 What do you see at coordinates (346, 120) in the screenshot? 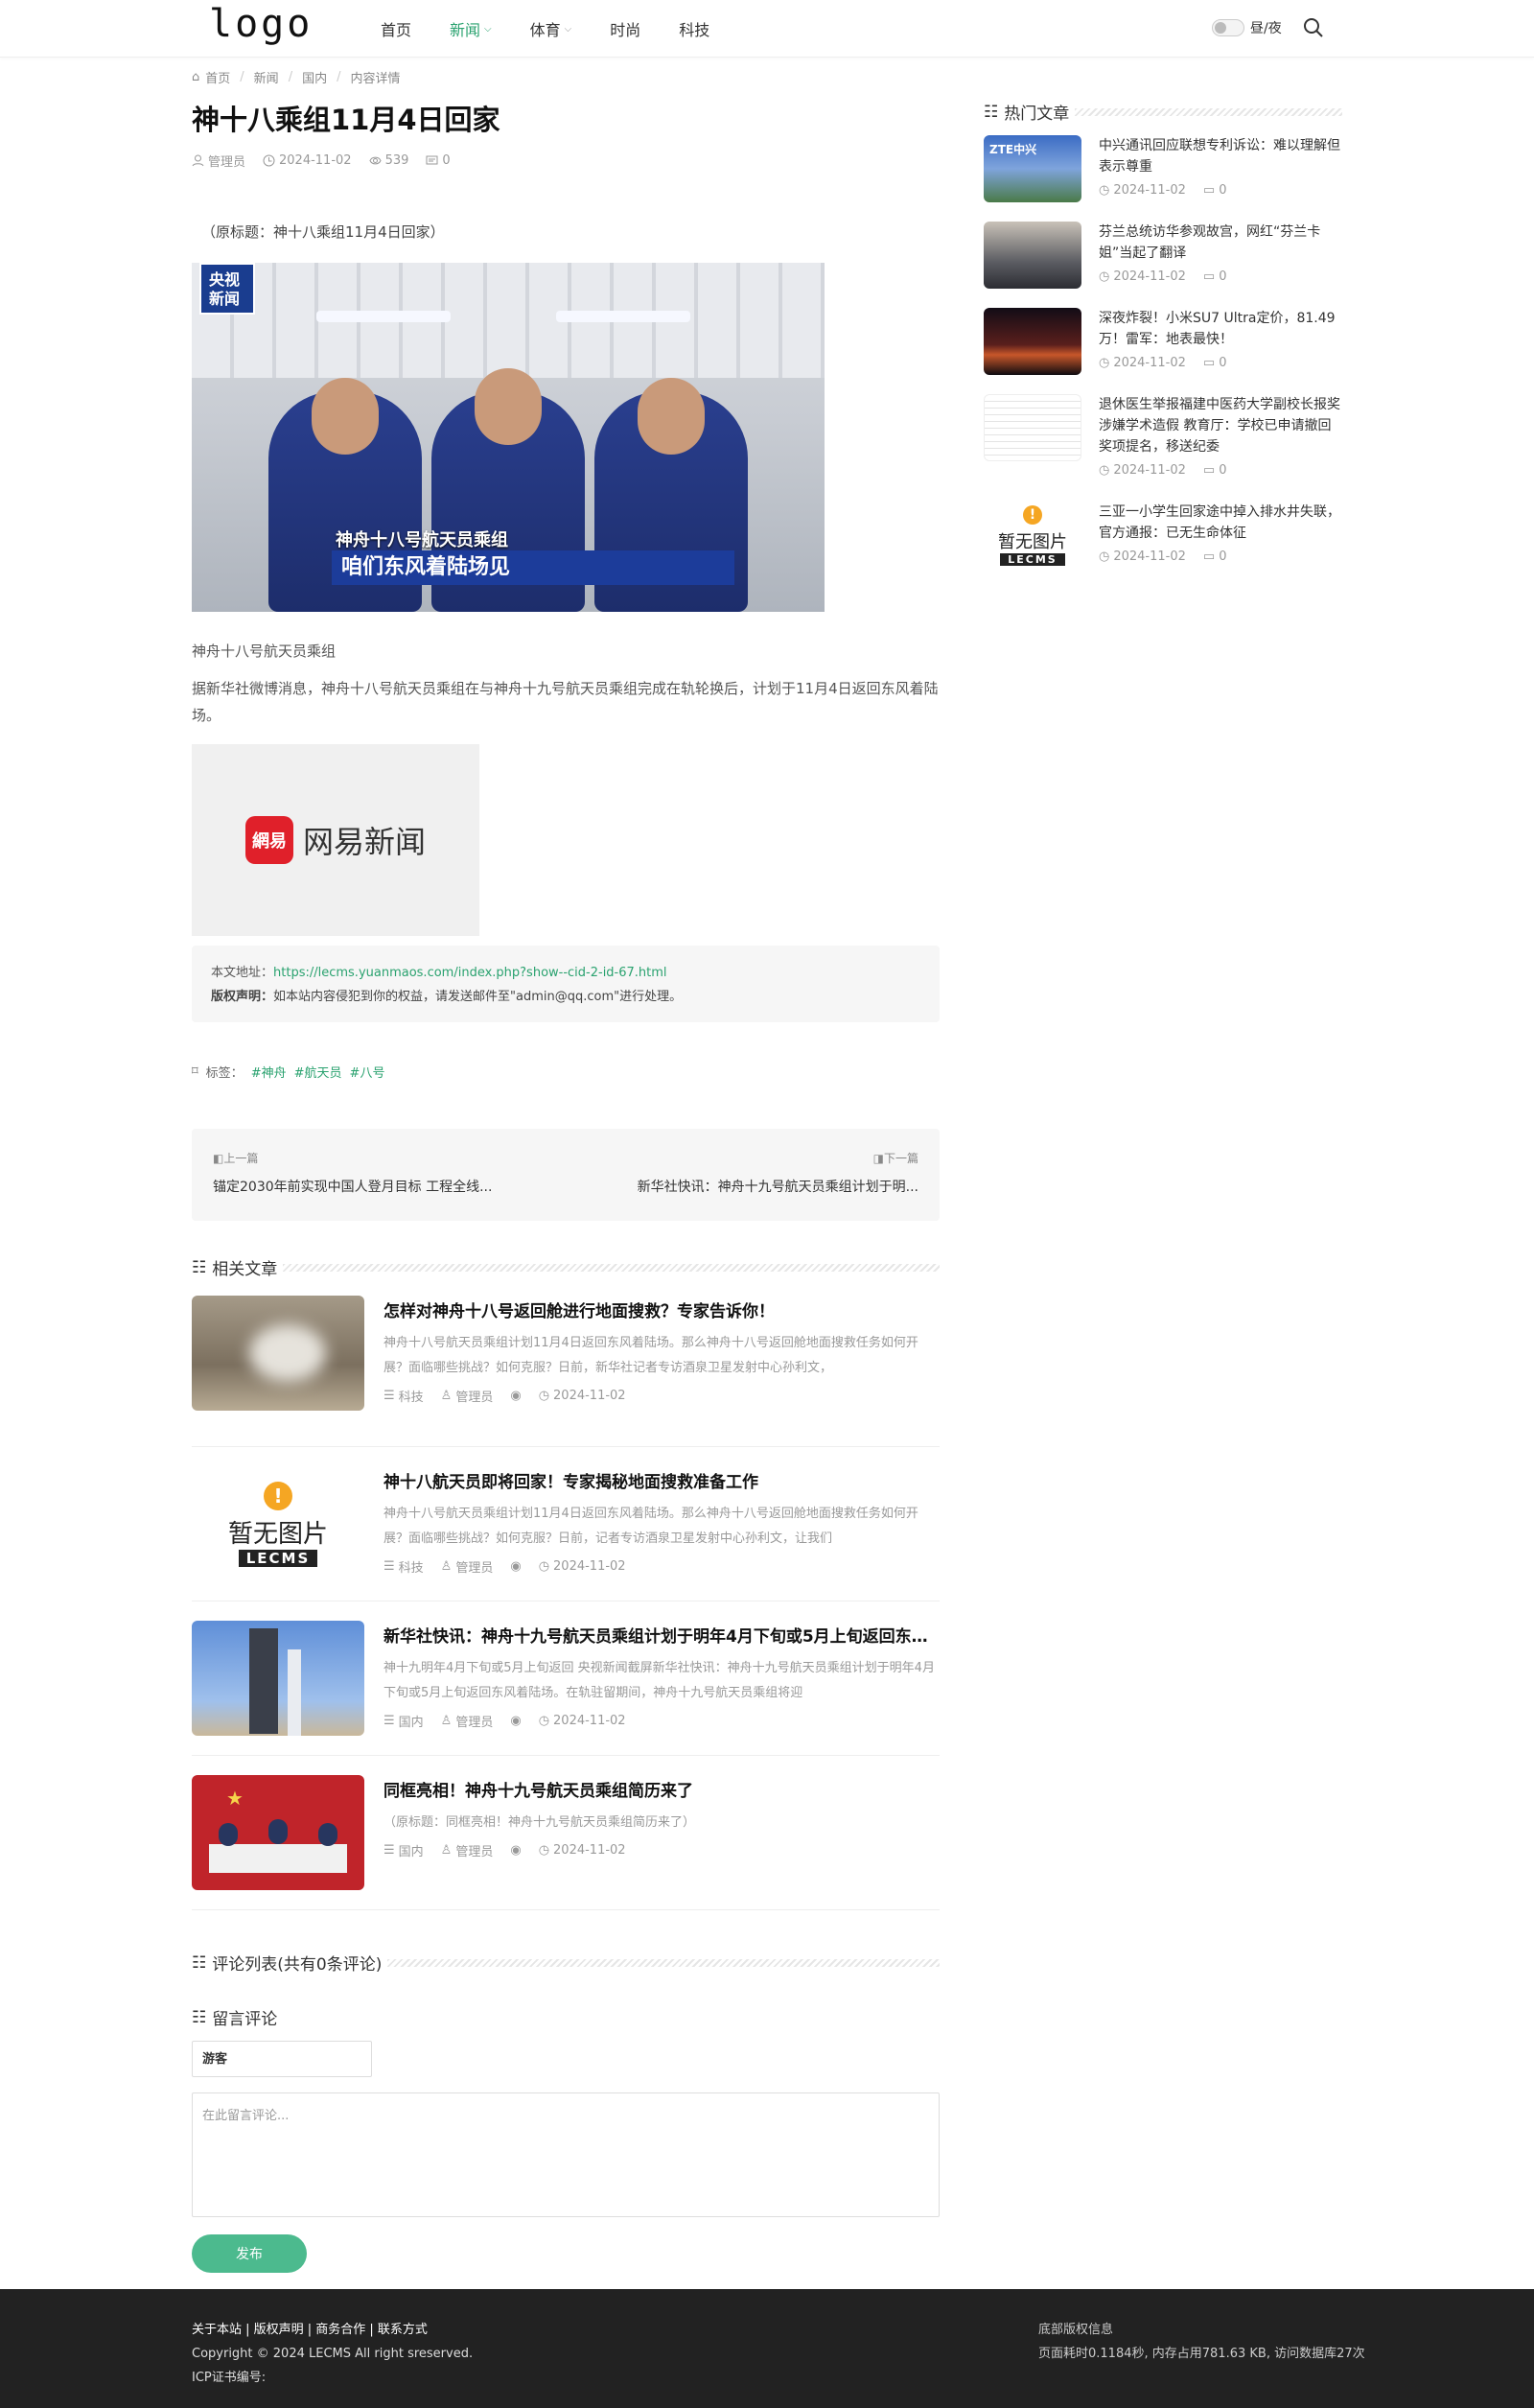
I see `page-title: 神十八乘组11月4日回家` at bounding box center [346, 120].